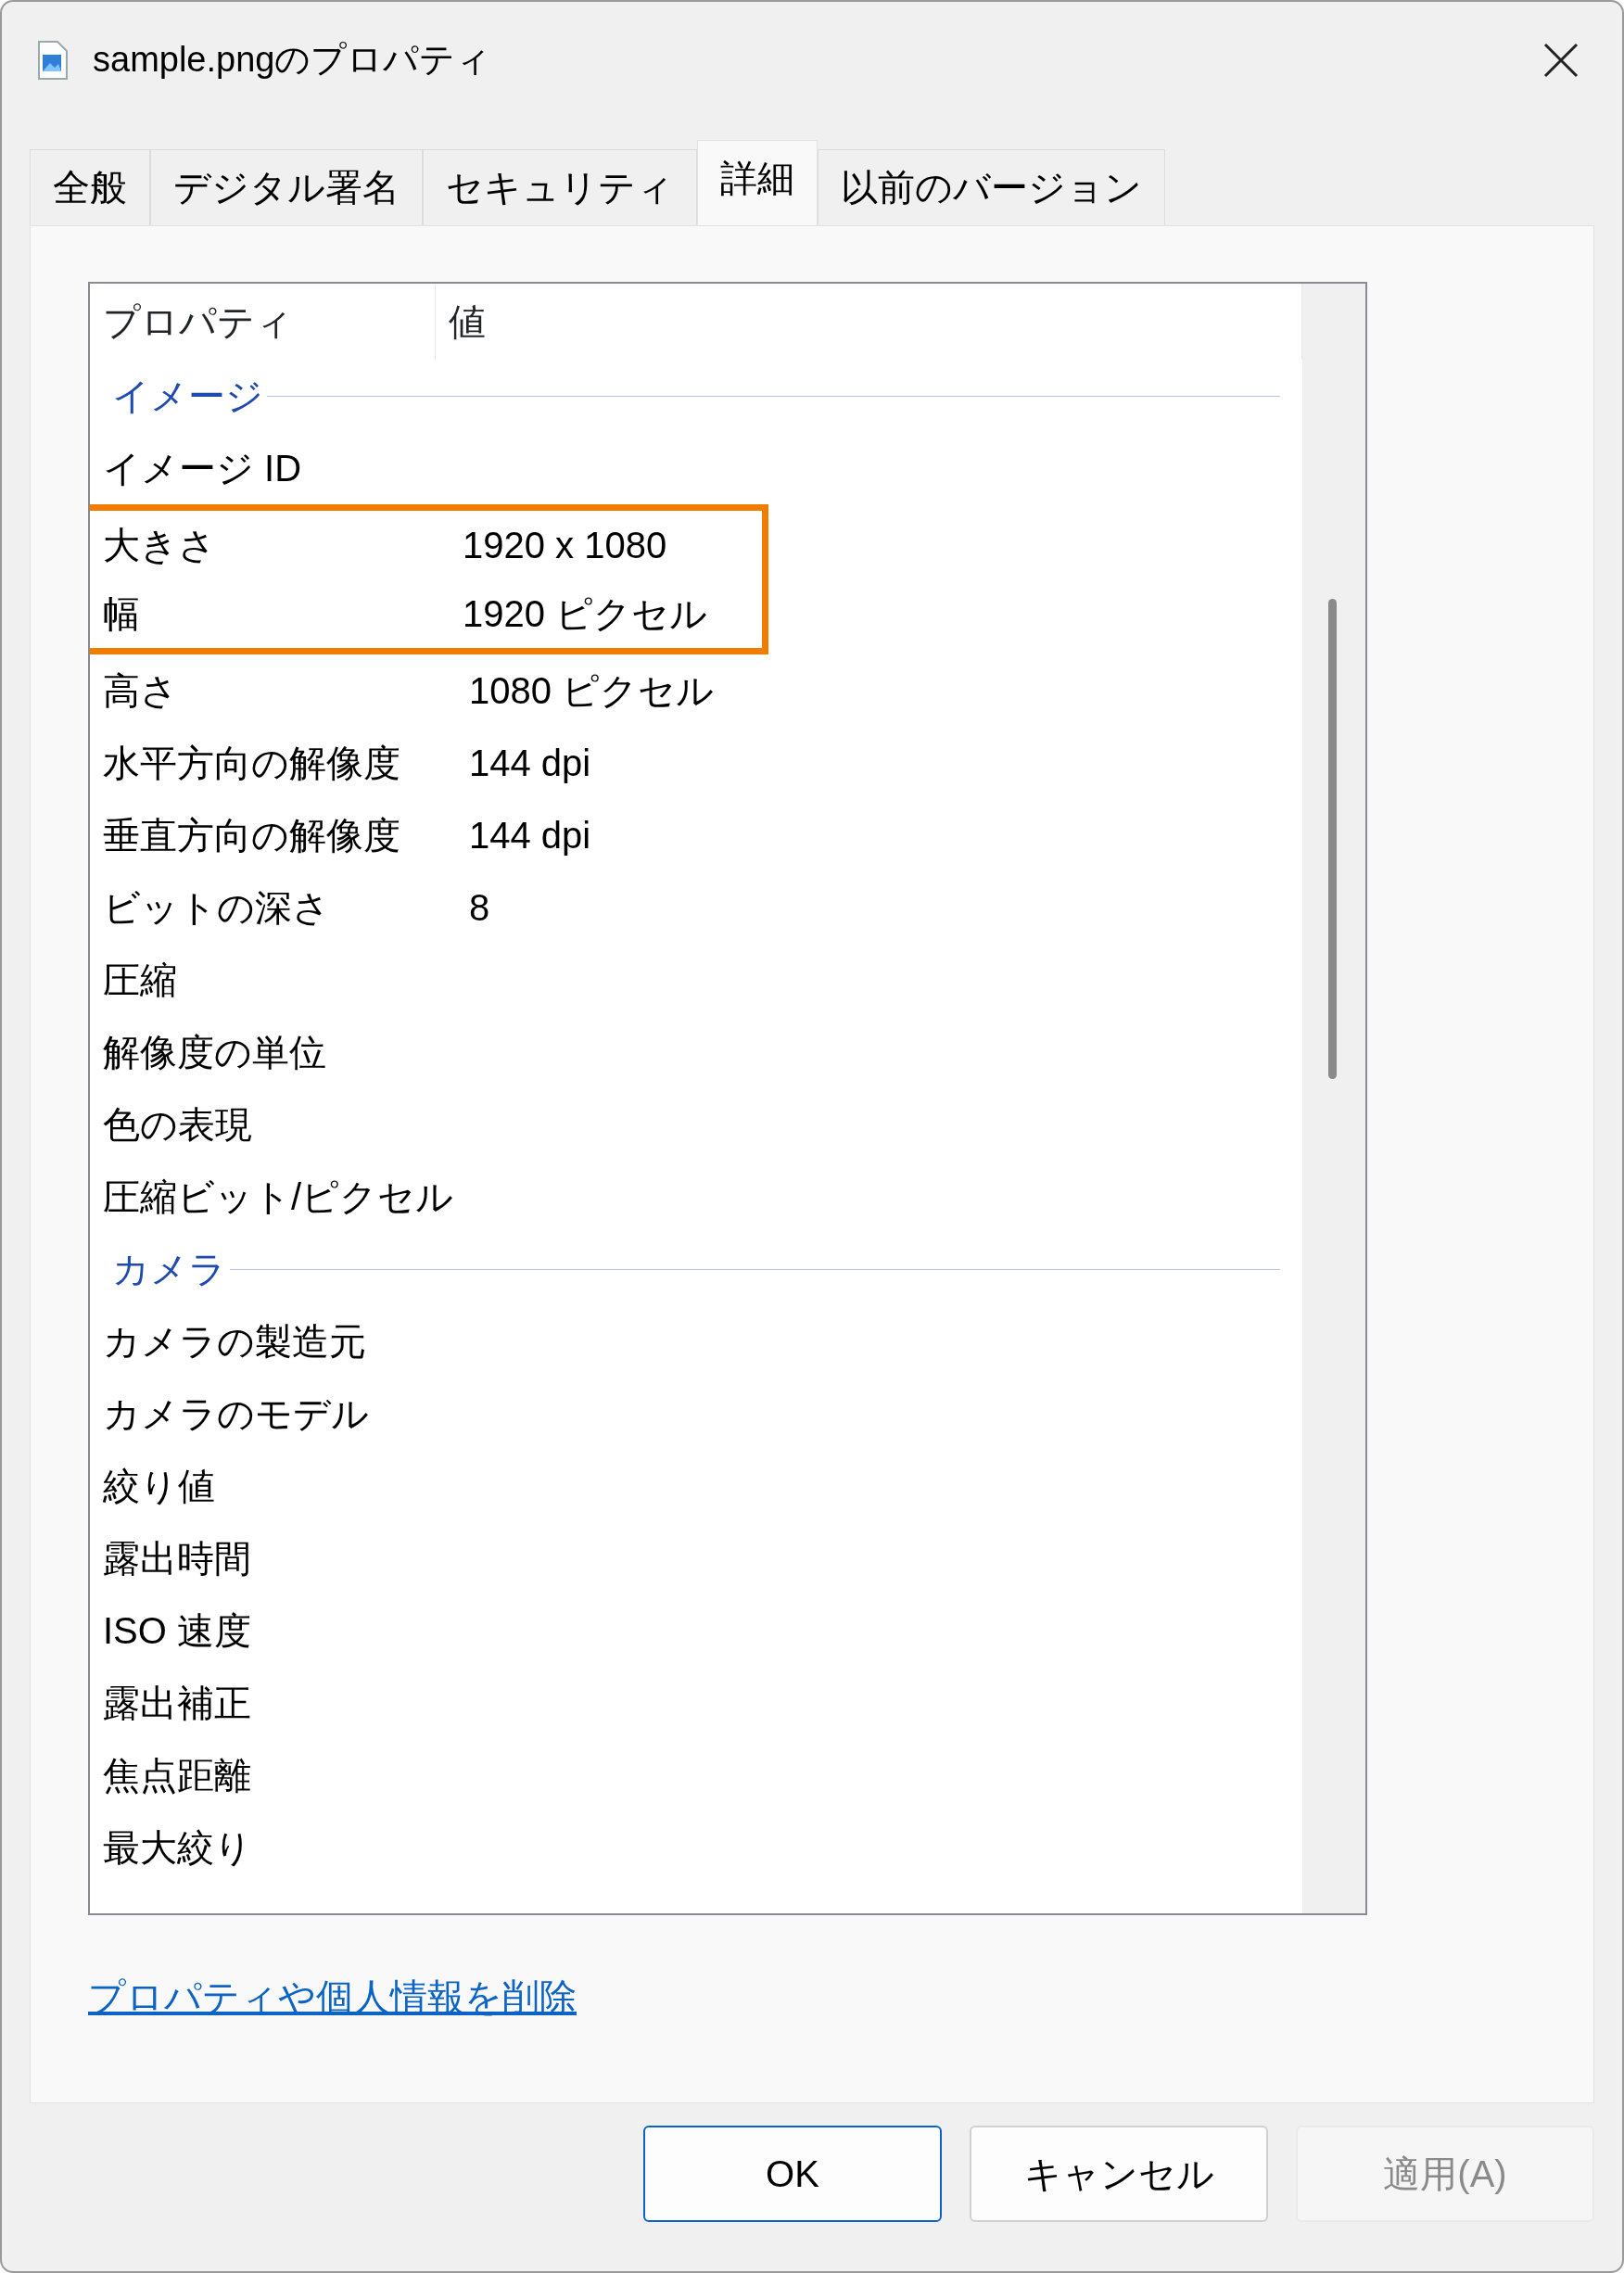 The image size is (1624, 2273). Describe the element at coordinates (234, 1342) in the screenshot. I see `property-name: カメラの製造元` at that location.